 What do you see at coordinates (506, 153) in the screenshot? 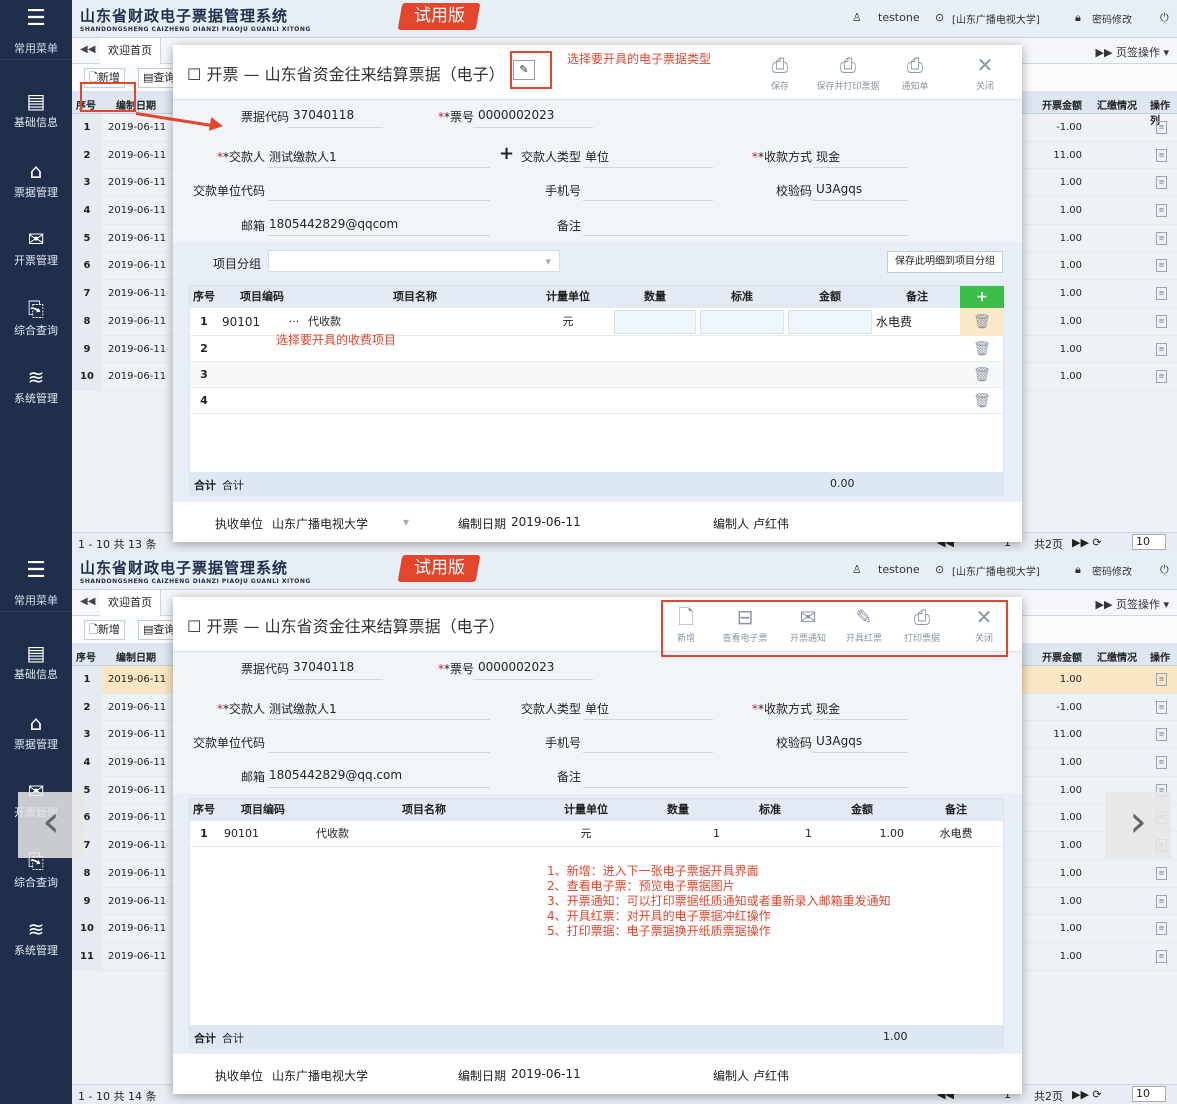
I see `plus-icon: +` at bounding box center [506, 153].